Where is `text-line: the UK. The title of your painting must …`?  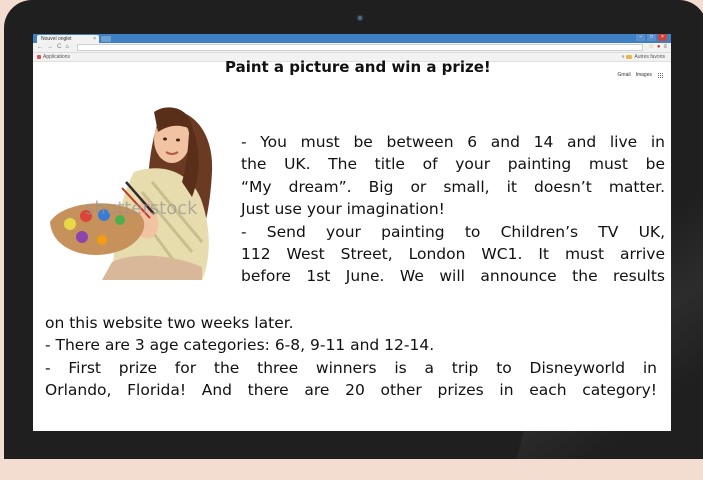
text-line: the UK. The title of your painting must … is located at coordinates (453, 164).